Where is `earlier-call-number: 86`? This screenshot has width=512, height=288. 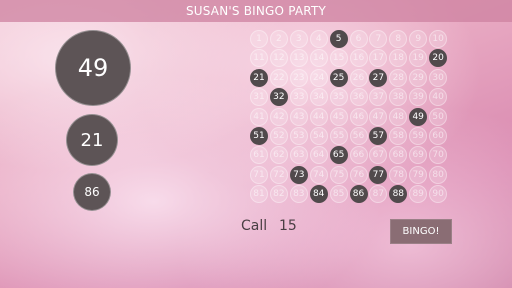
earlier-call-number: 86 is located at coordinates (92, 192).